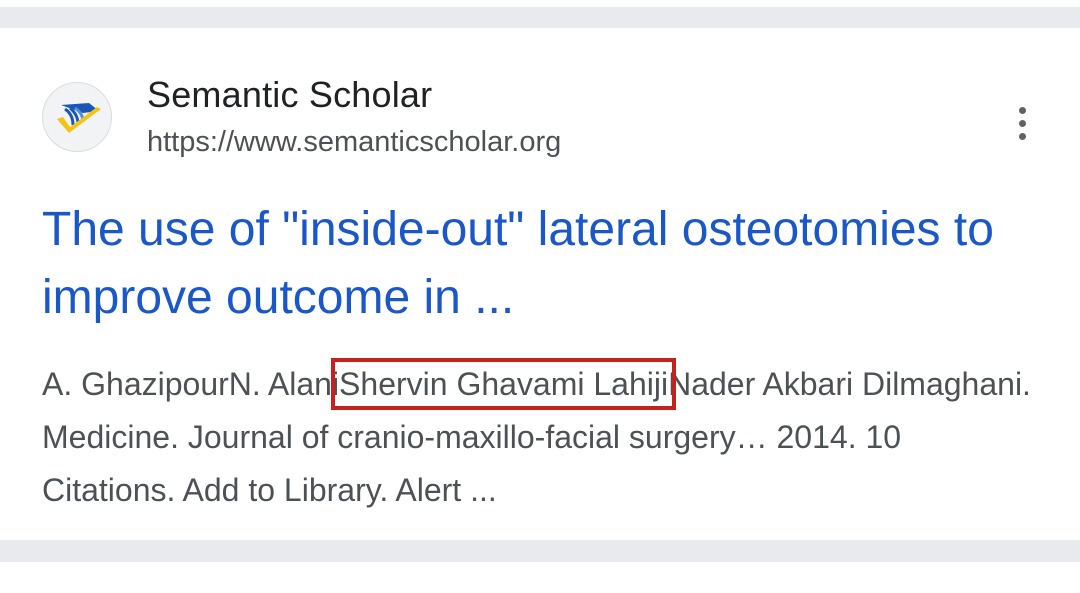 The height and width of the screenshot is (593, 1080). Describe the element at coordinates (354, 142) in the screenshot. I see `site-url: https://www.semanticscholar.org` at that location.